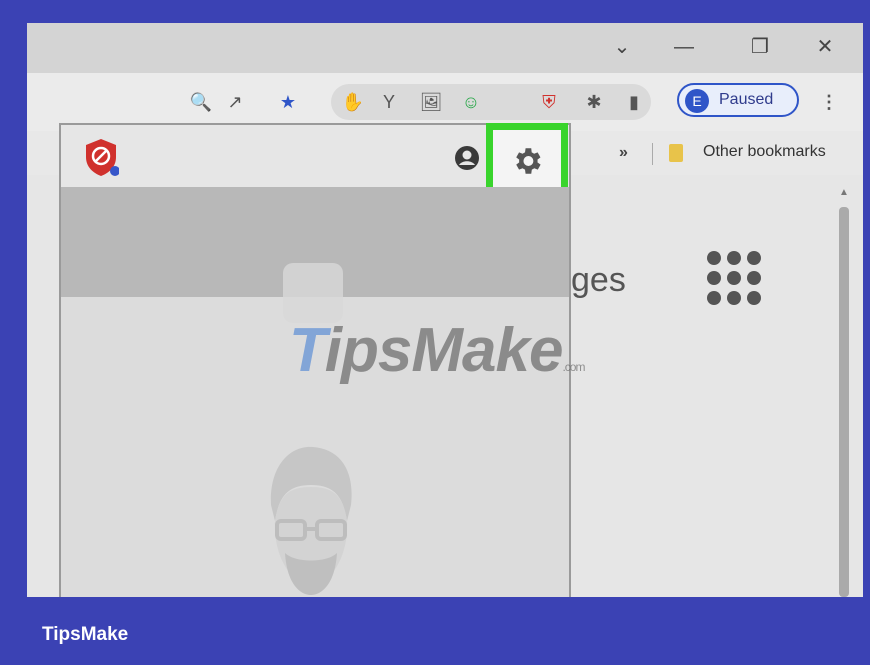 This screenshot has height=665, width=870. What do you see at coordinates (311, 520) in the screenshot?
I see `avatar-illustration` at bounding box center [311, 520].